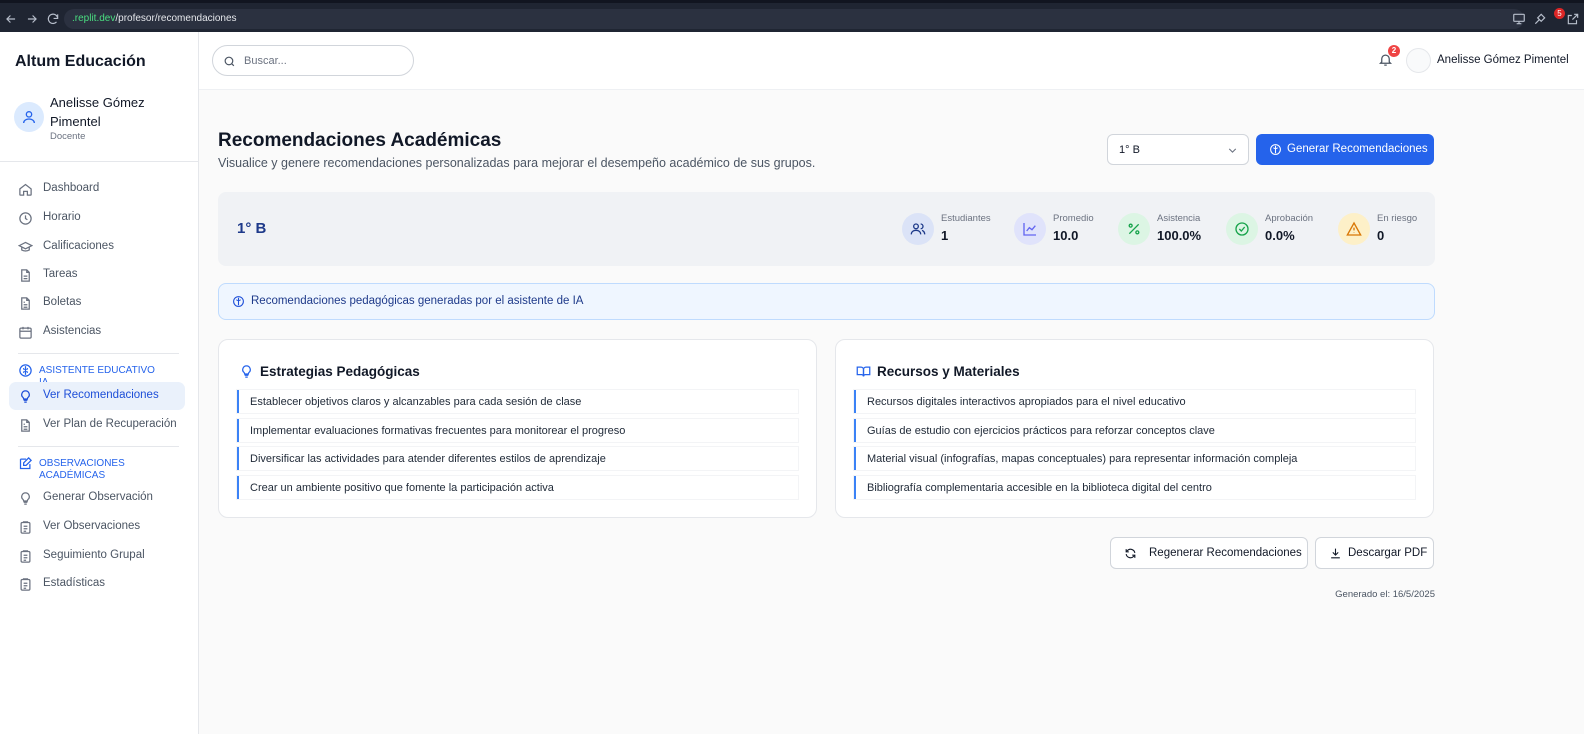 The width and height of the screenshot is (1584, 734). I want to click on home-icon, so click(25, 189).